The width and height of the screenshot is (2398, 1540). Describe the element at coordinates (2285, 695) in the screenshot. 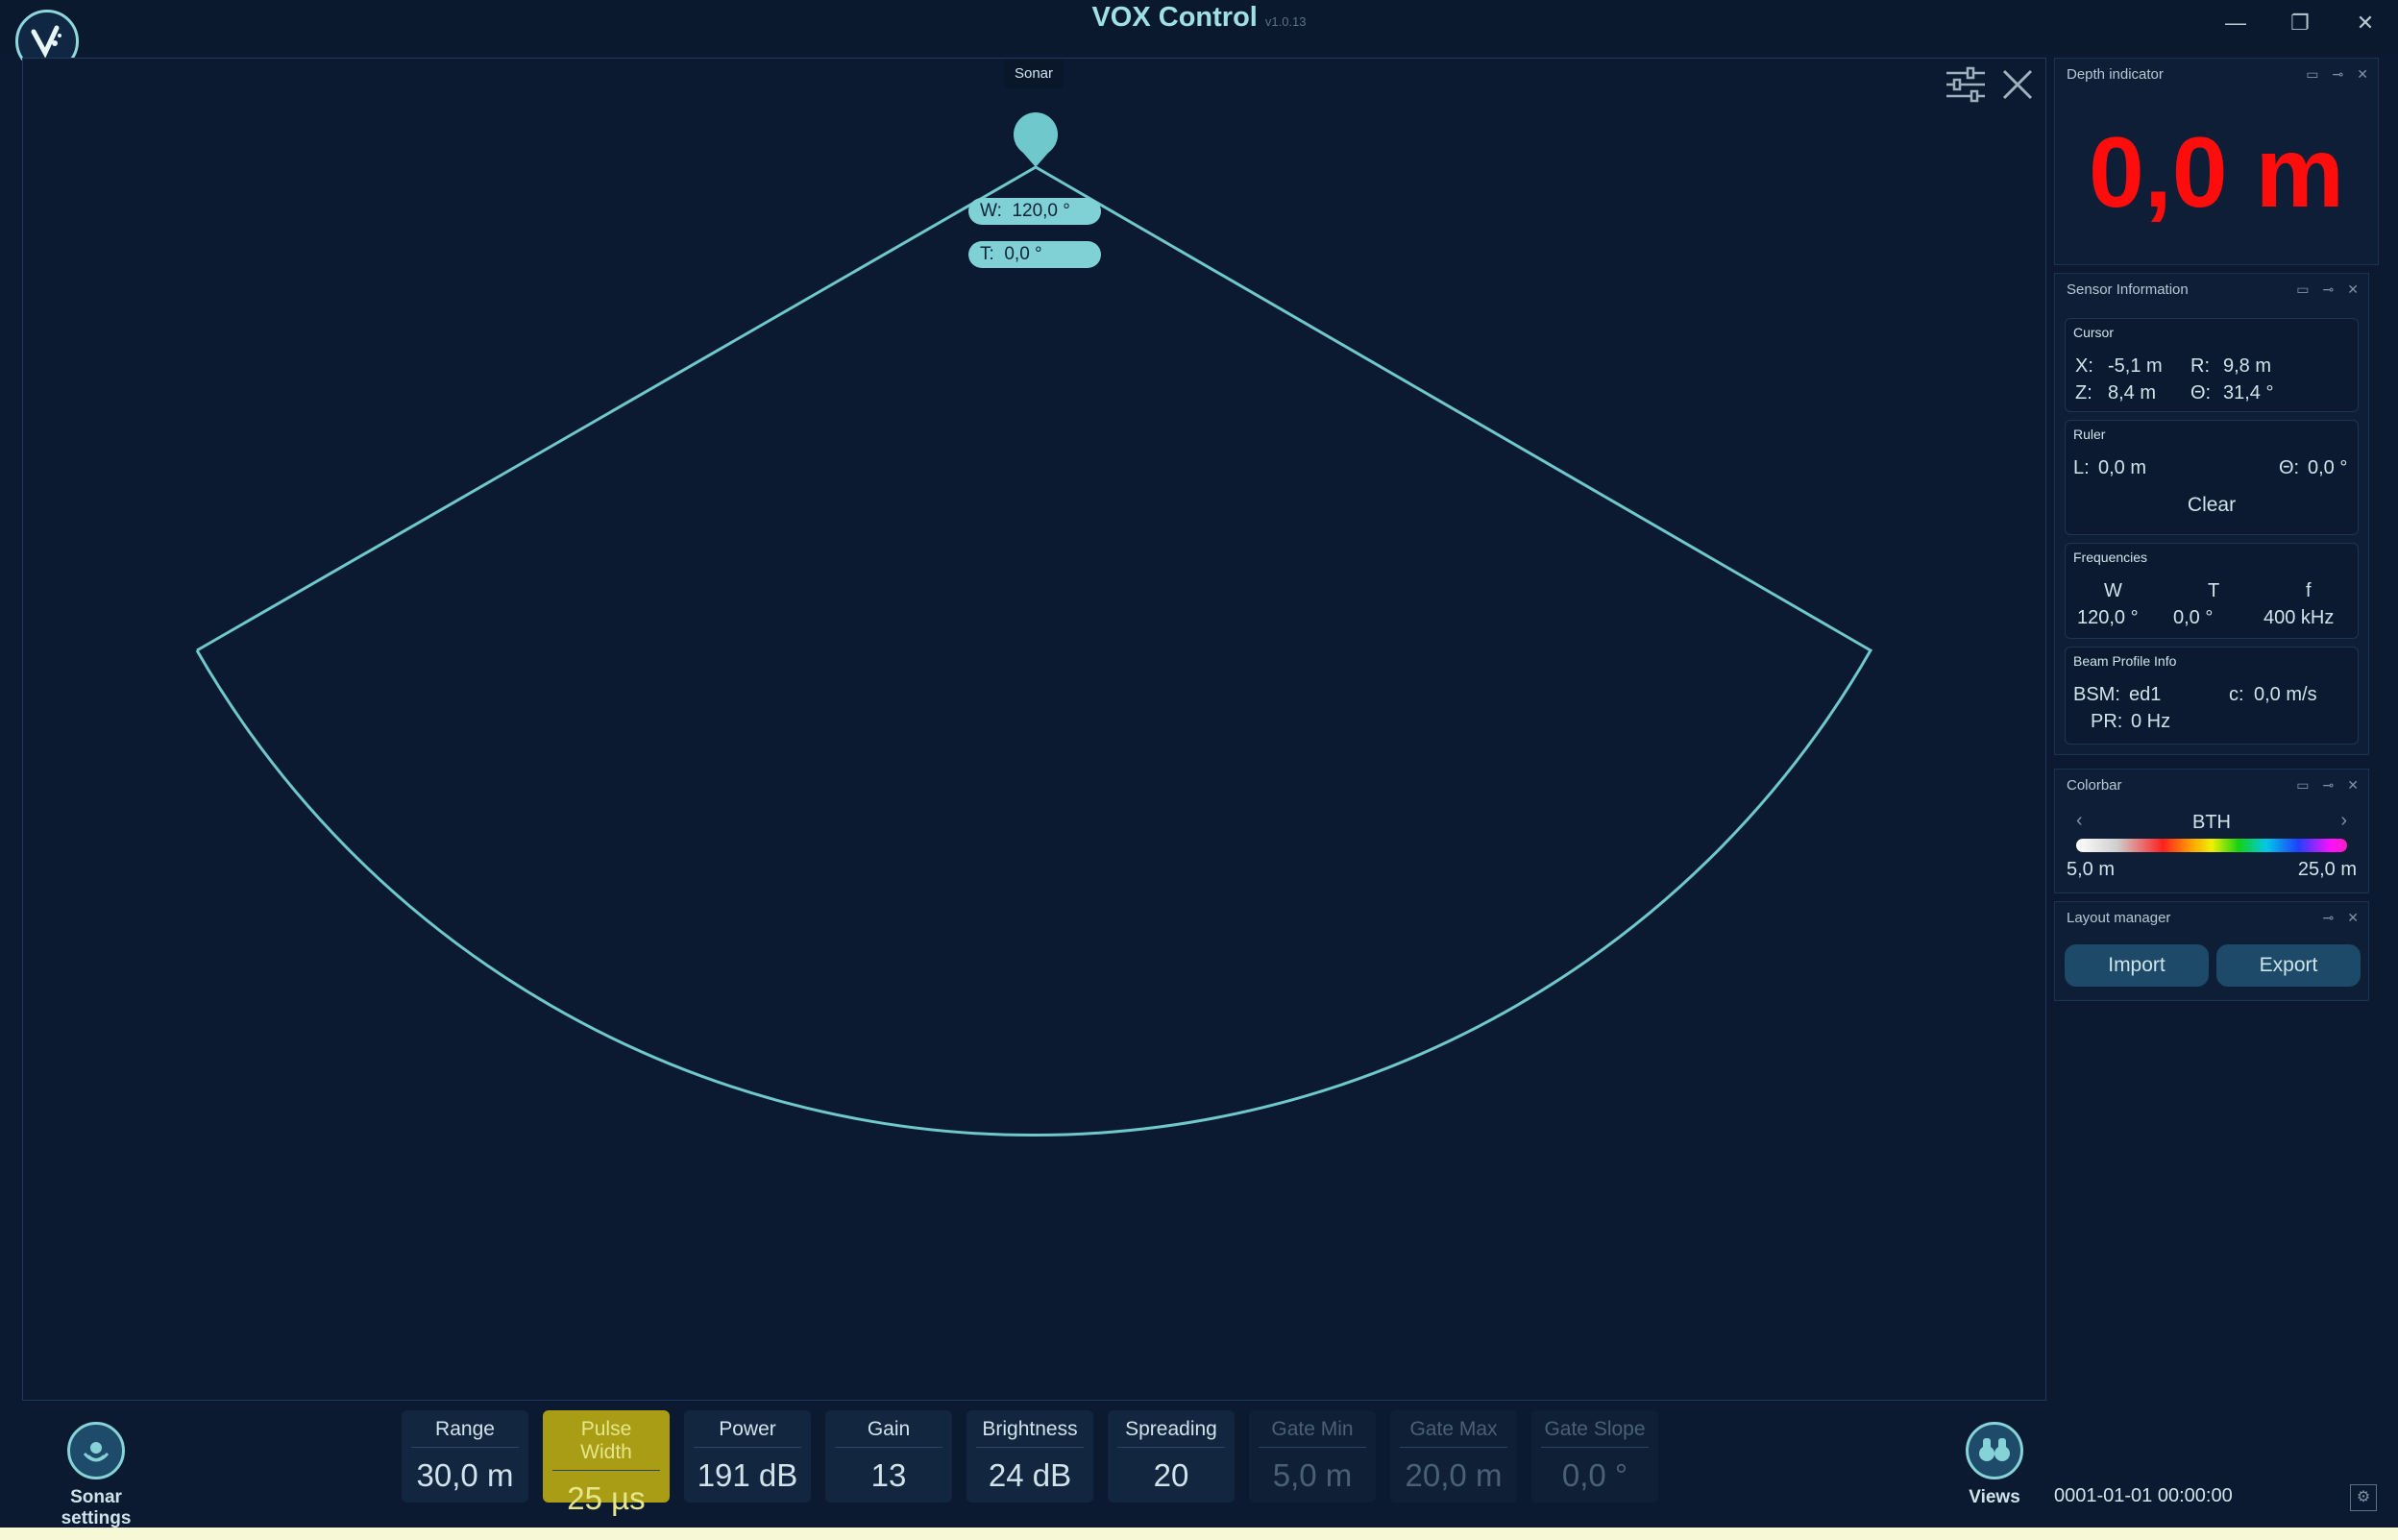

I see `c-value: 0,0 m/s` at that location.